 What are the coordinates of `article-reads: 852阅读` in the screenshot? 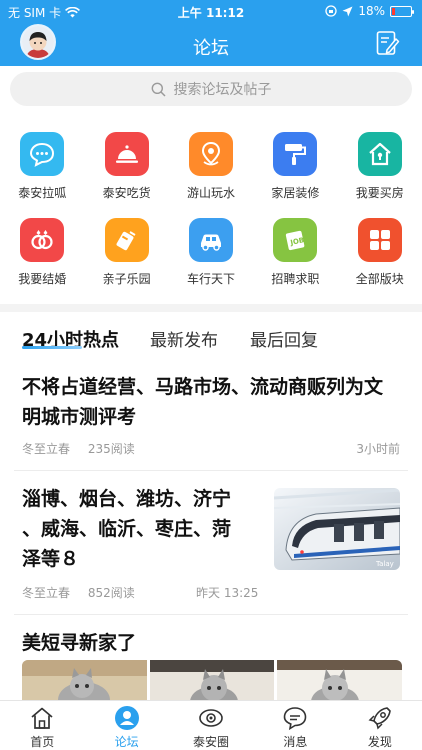 It's located at (111, 593).